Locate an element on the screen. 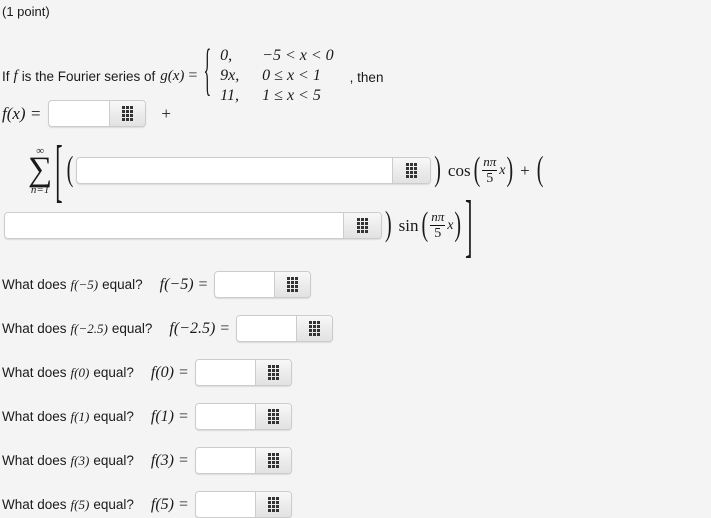 The width and height of the screenshot is (711, 518). sin-argument: ( nπ 5 x ) is located at coordinates (442, 224).